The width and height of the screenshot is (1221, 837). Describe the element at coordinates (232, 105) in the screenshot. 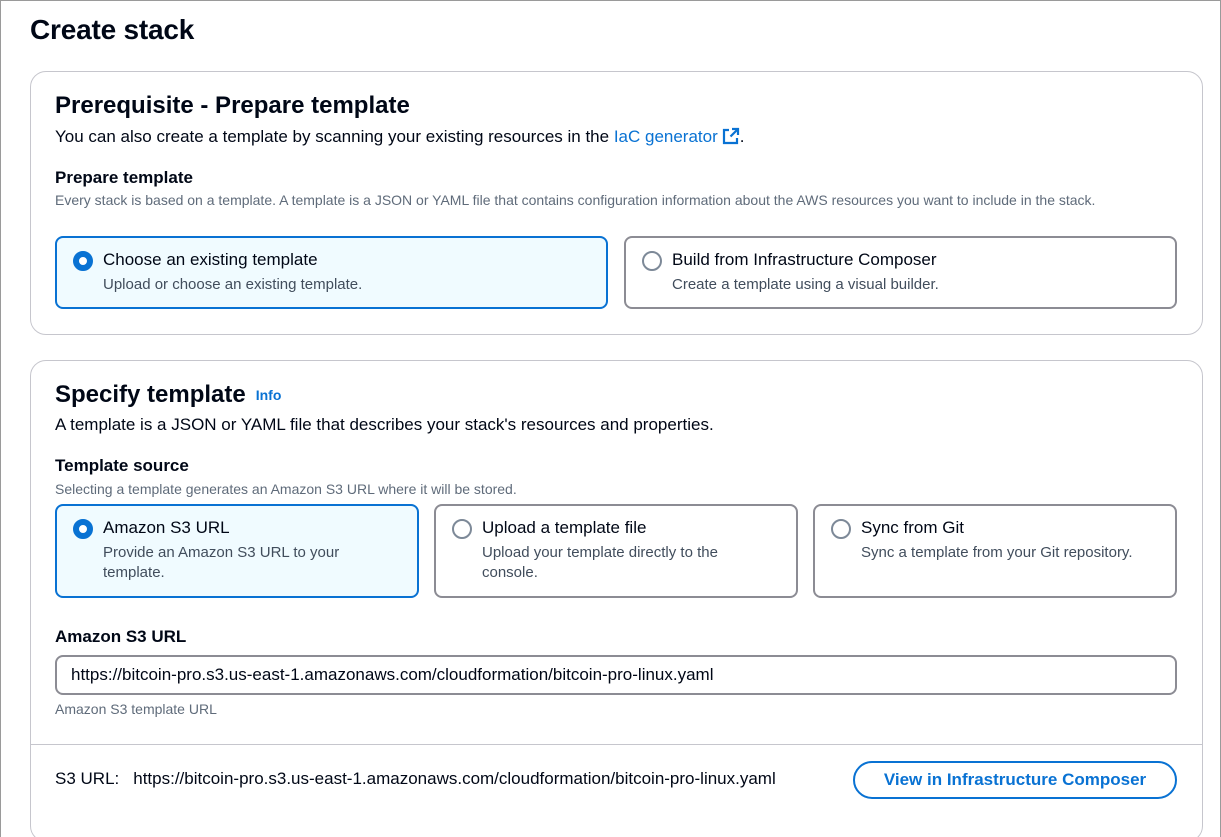

I see `prerequisite-heading: Prerequisite - Prepare template` at that location.